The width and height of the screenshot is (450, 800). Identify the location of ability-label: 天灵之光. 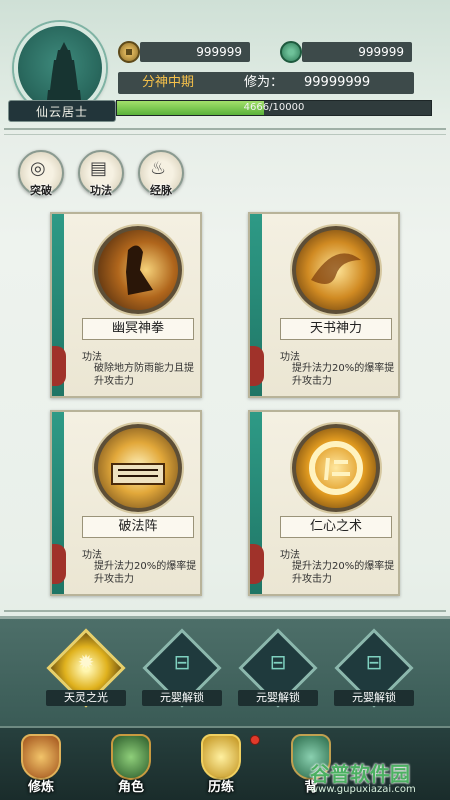
(86, 698).